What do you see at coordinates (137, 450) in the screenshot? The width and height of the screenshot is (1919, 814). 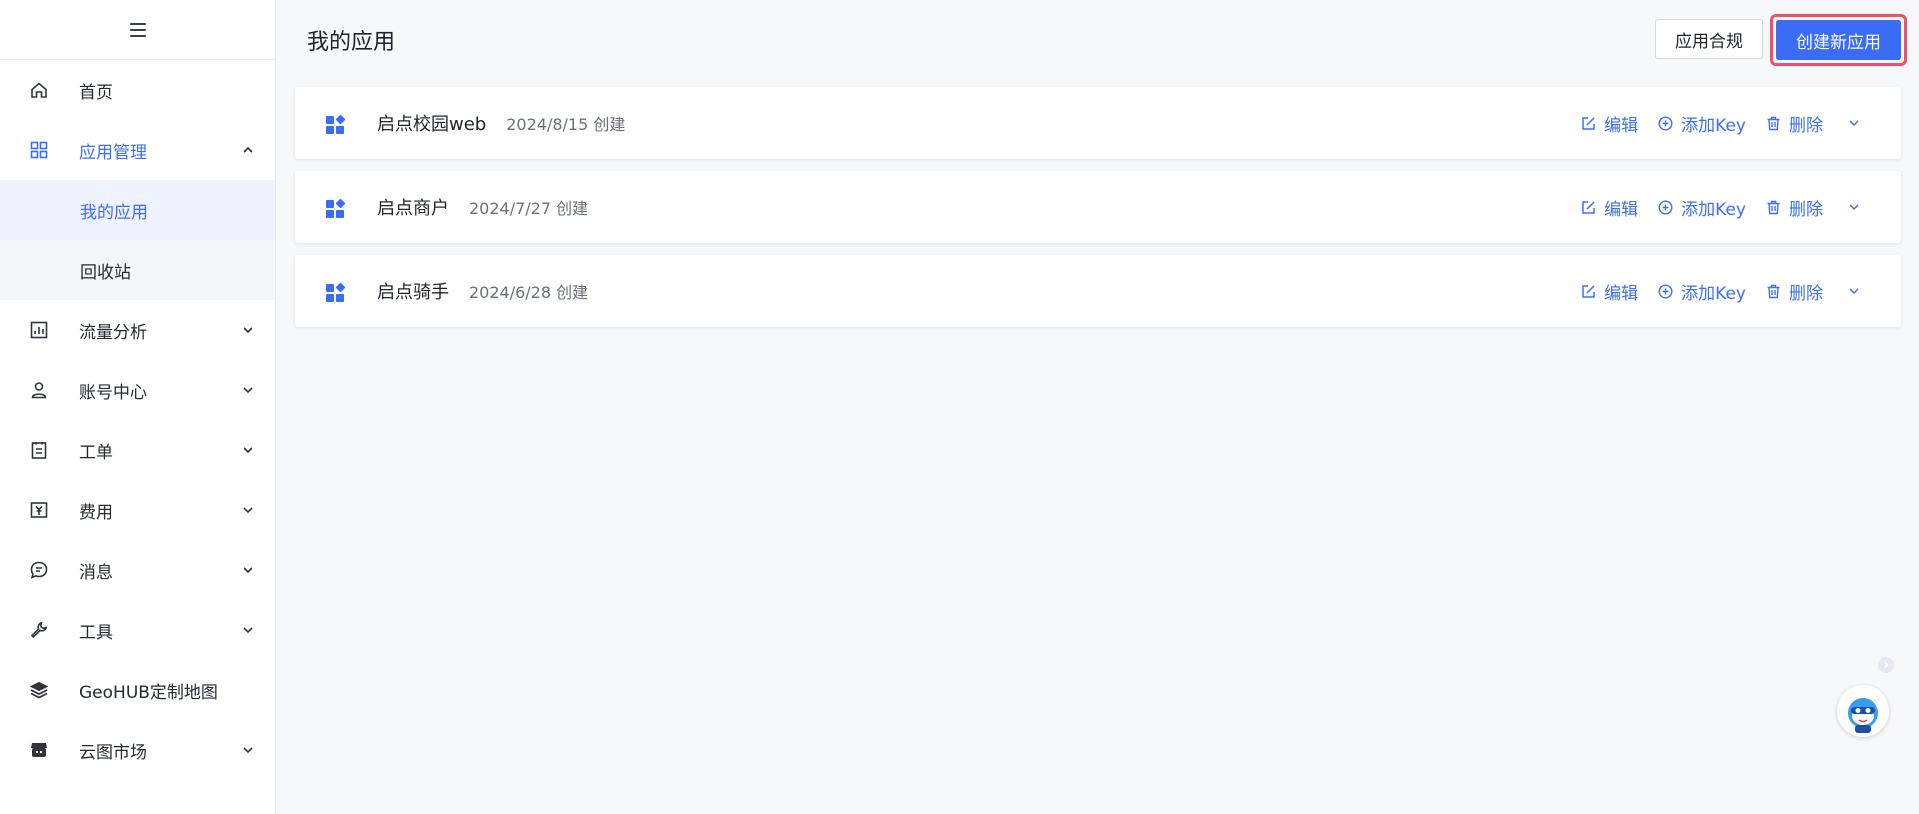 I see `sidebar-item-work-order: 工单` at bounding box center [137, 450].